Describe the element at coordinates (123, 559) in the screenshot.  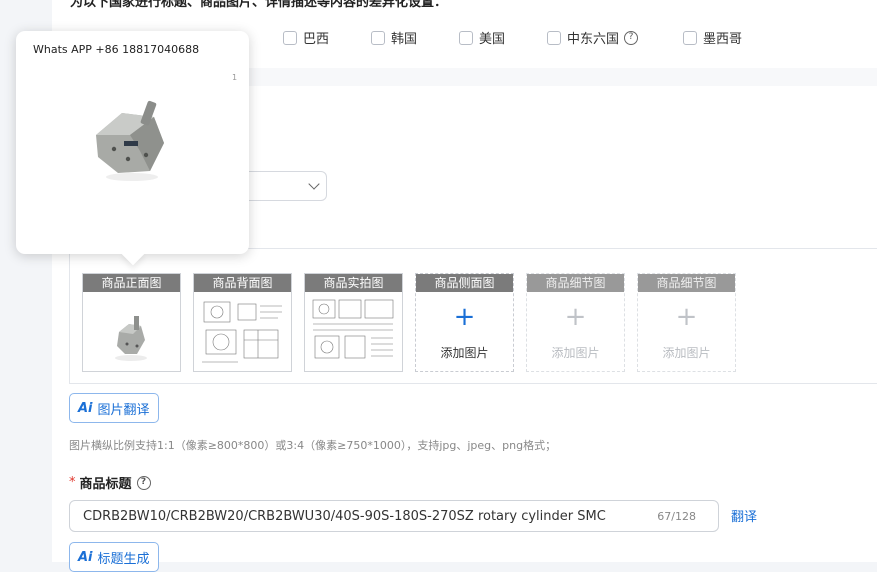
I see `button-label: 标题生成` at that location.